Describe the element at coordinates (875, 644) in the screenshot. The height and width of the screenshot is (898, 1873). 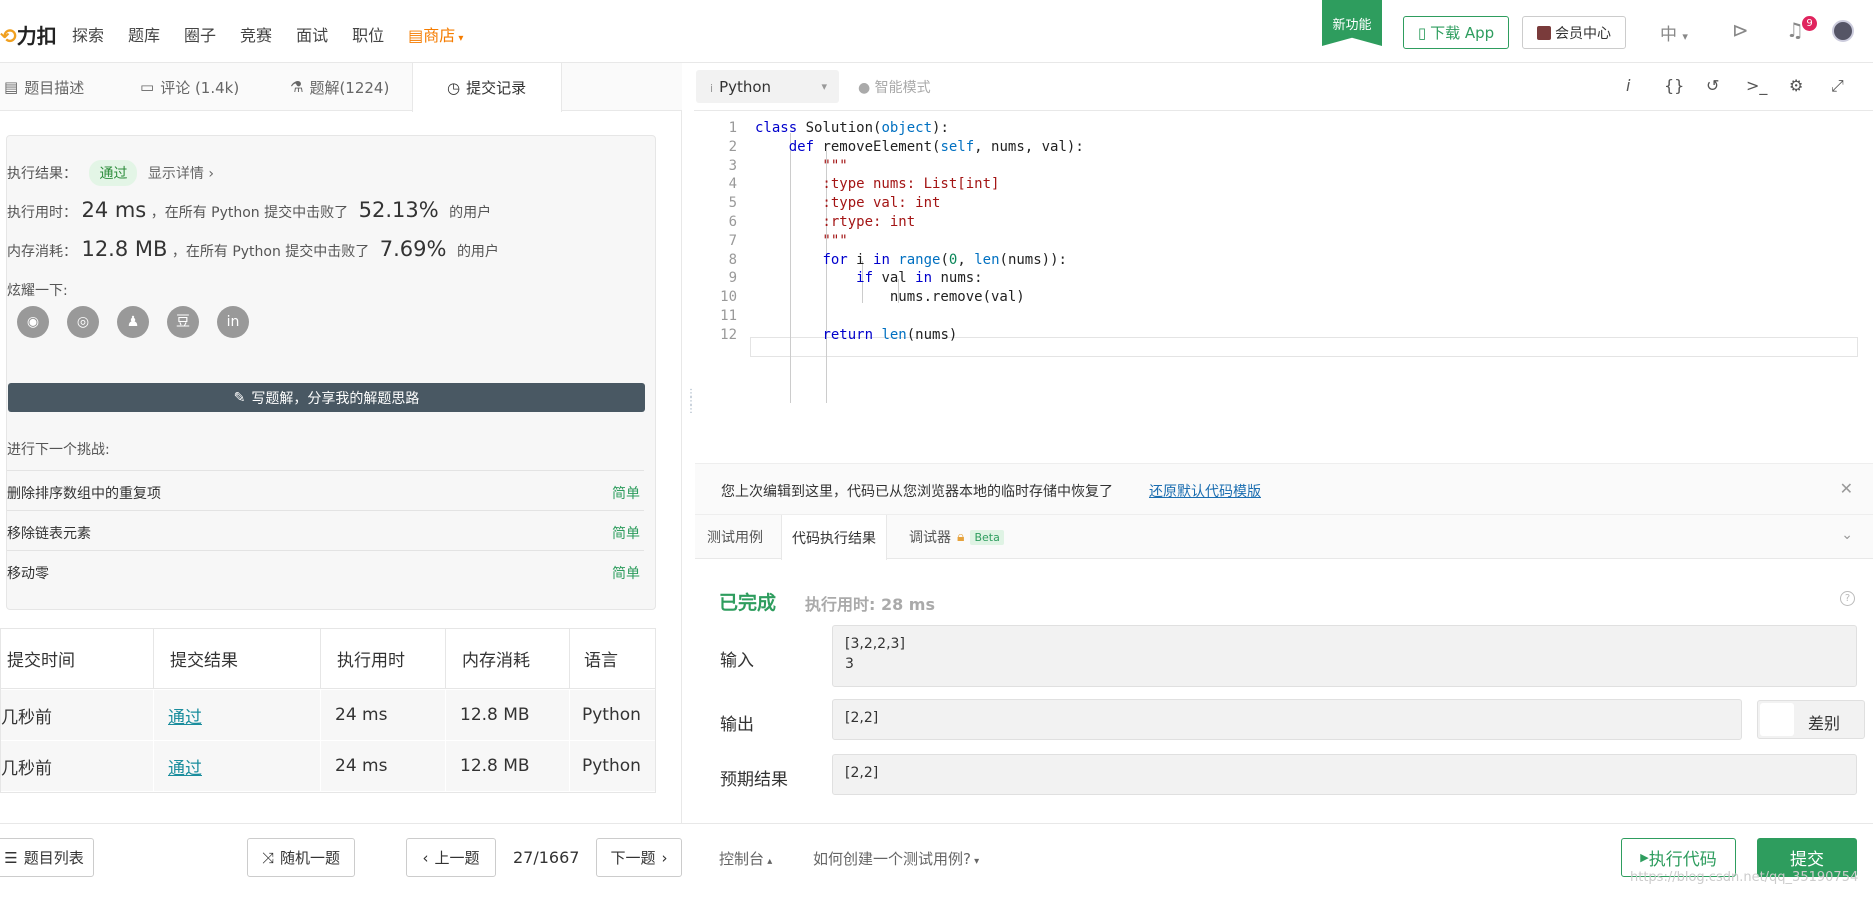
I see `input-line: [3,2,2,3]` at that location.